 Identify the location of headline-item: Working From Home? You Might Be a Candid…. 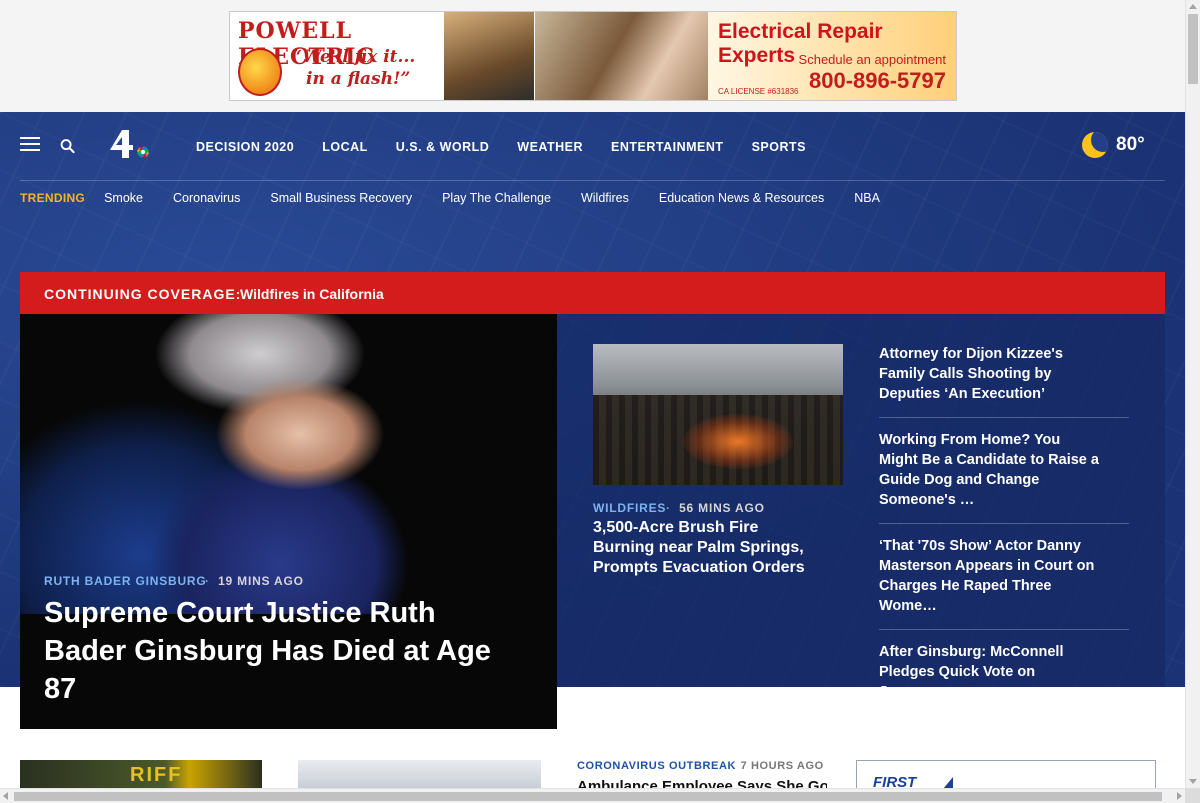
(1004, 477).